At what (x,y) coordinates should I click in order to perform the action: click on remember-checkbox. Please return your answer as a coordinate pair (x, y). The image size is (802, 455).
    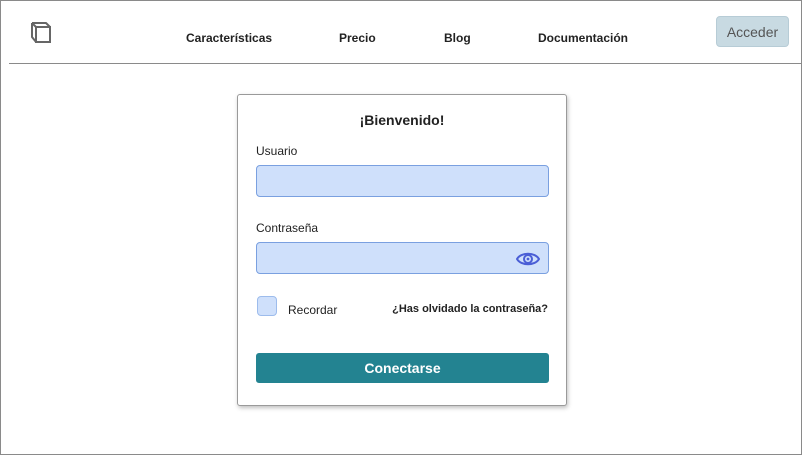
    Looking at the image, I should click on (267, 306).